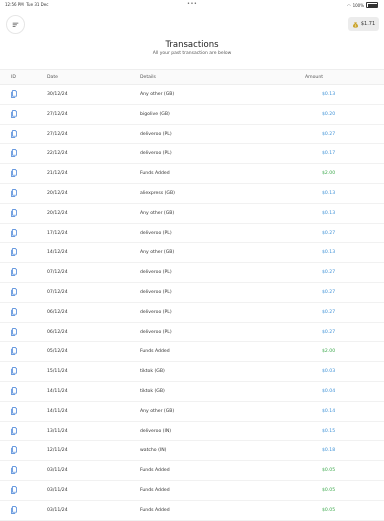 The width and height of the screenshot is (384, 521). Describe the element at coordinates (329, 154) in the screenshot. I see `row-amount: $0.17` at that location.